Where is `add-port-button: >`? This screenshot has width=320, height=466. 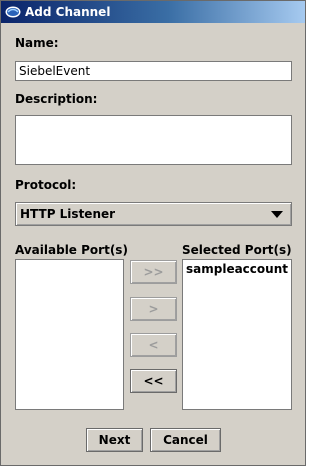
add-port-button: > is located at coordinates (153, 309).